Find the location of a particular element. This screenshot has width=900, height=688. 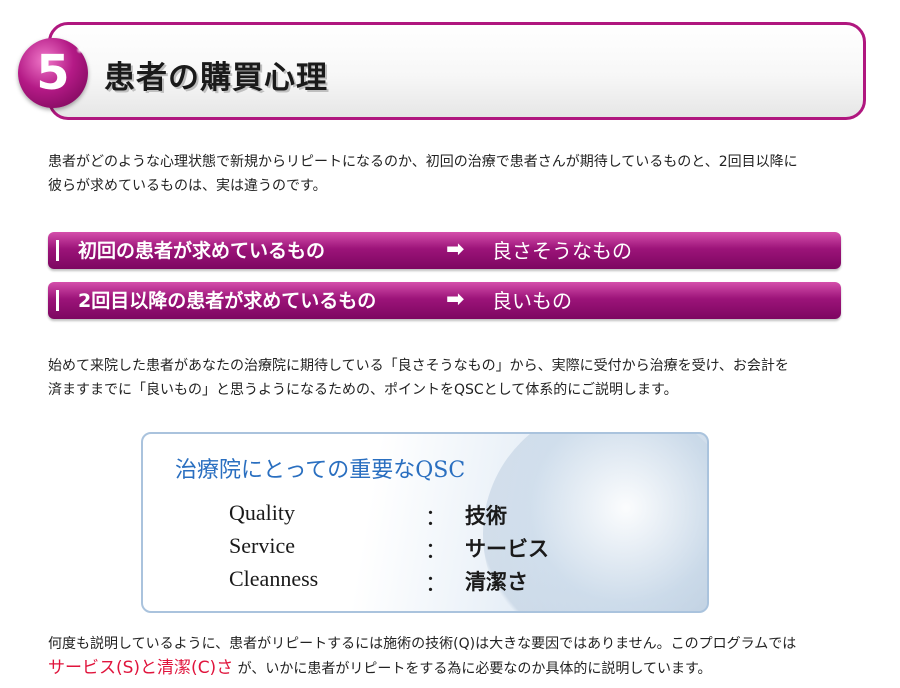

first-visit-bar: 初回の患者が求めているもの ➡ 良さそうなもの is located at coordinates (444, 250).